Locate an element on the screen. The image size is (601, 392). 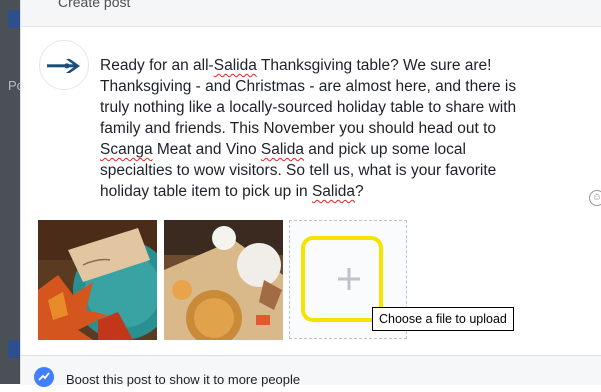
composer-header: Create post is located at coordinates (311, 13).